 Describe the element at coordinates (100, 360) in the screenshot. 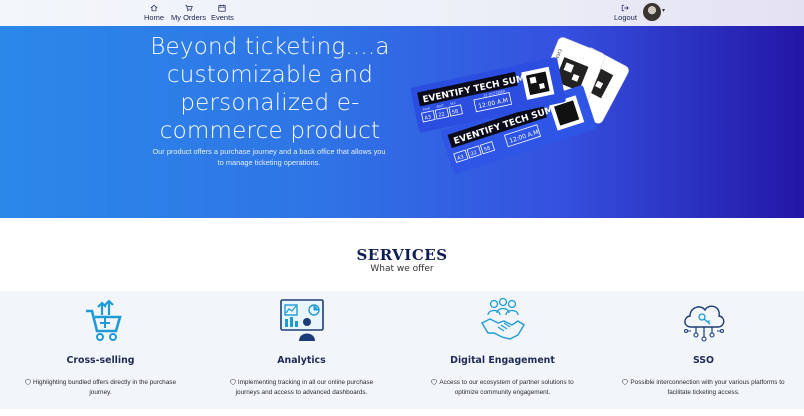

I see `service-title: Cross-selling` at that location.